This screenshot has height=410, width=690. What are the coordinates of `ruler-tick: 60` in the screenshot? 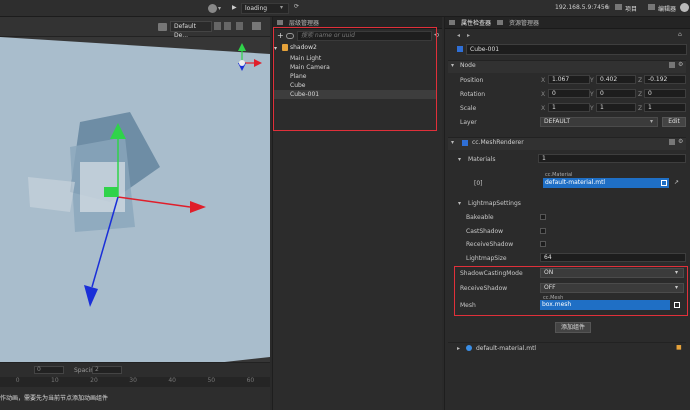 It's located at (250, 380).